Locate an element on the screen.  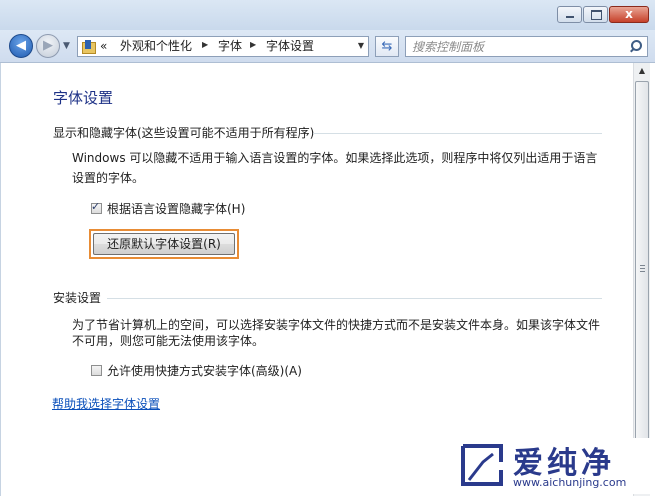
search-box is located at coordinates (526, 46).